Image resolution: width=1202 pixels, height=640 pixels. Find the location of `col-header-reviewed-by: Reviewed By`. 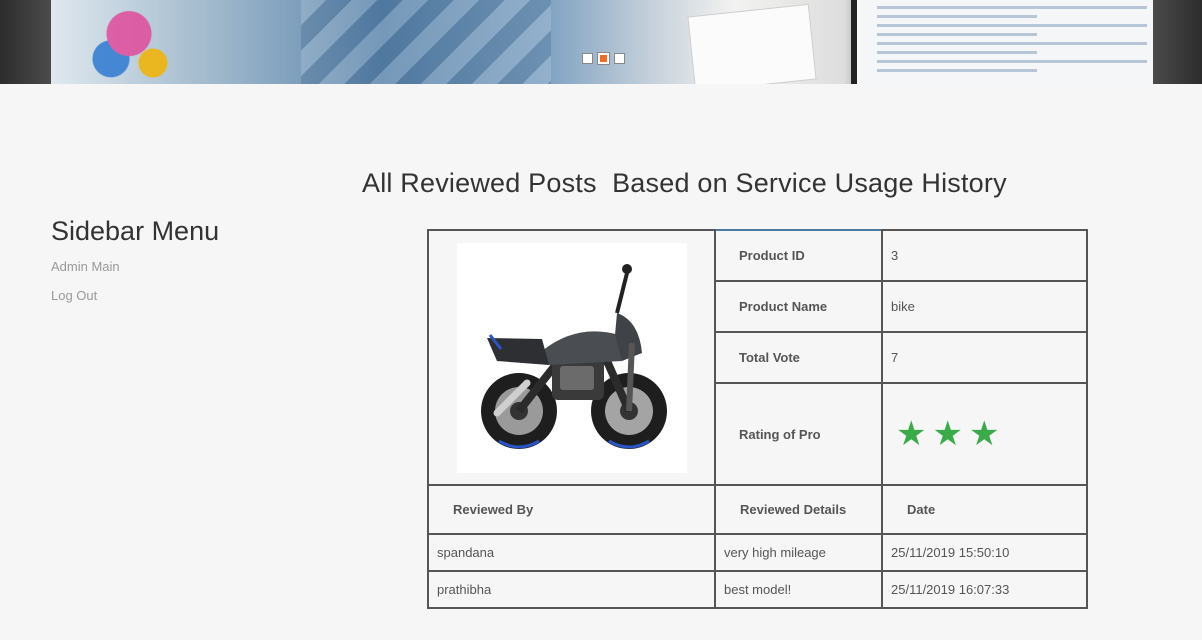

col-header-reviewed-by: Reviewed By is located at coordinates (571, 509).